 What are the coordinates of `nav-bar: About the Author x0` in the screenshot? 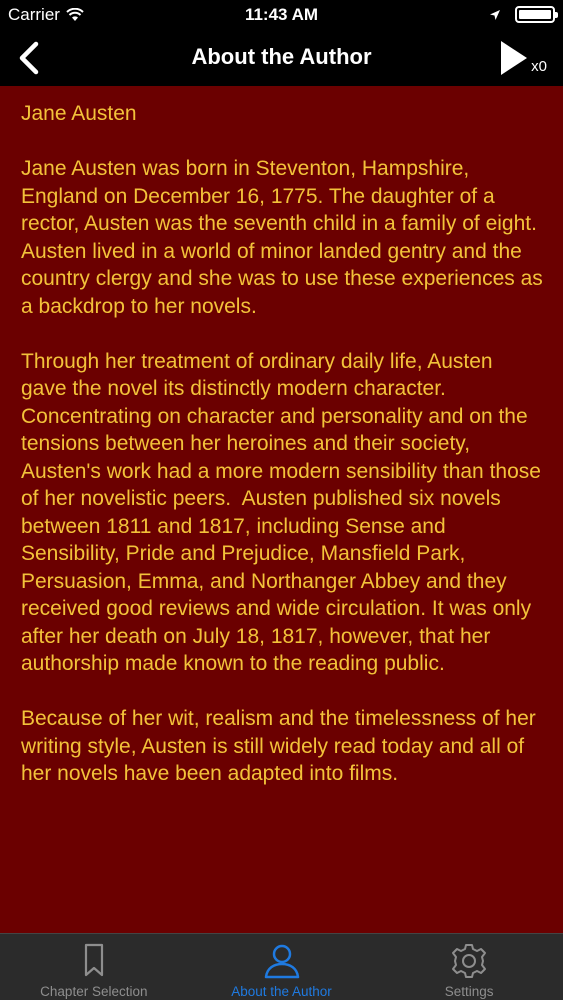 It's located at (281, 58).